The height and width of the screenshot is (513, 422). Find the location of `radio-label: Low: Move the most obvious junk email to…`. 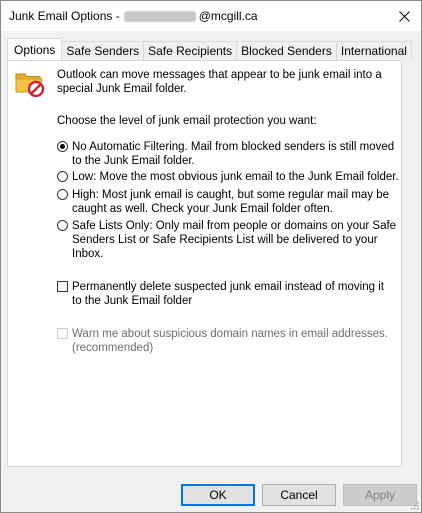

radio-label: Low: Move the most obvious junk email to… is located at coordinates (235, 177).